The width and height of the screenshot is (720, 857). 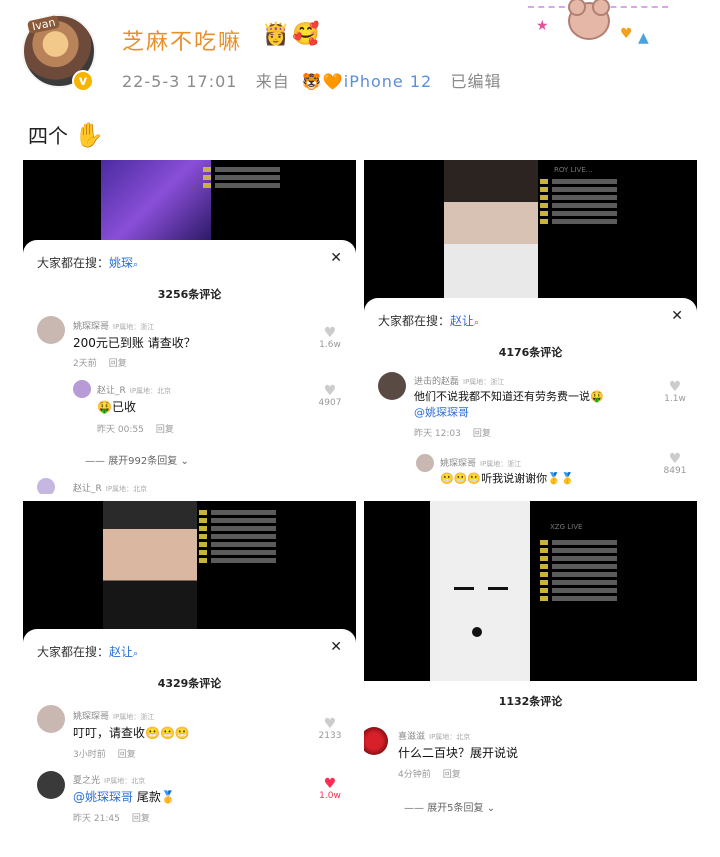 I want to click on comment-time: 昨天 21:45 回复, so click(x=111, y=819).